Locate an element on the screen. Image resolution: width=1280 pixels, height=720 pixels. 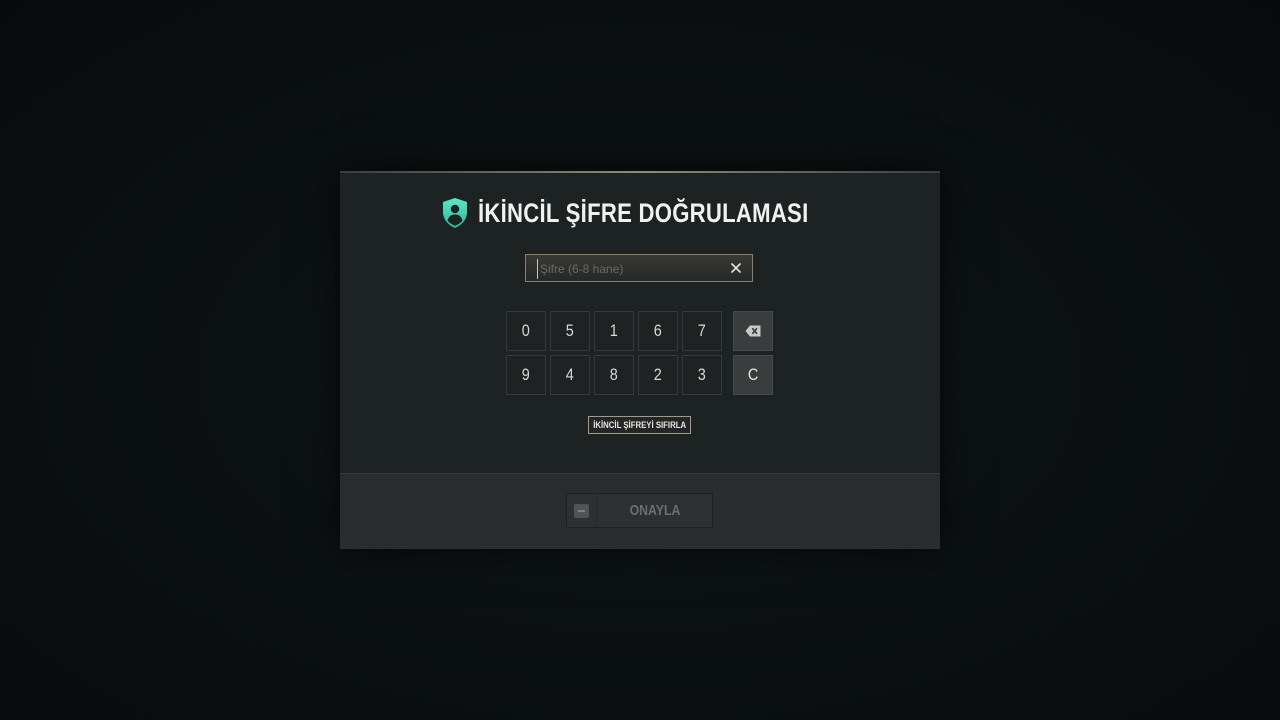
key-label: 5 is located at coordinates (570, 330).